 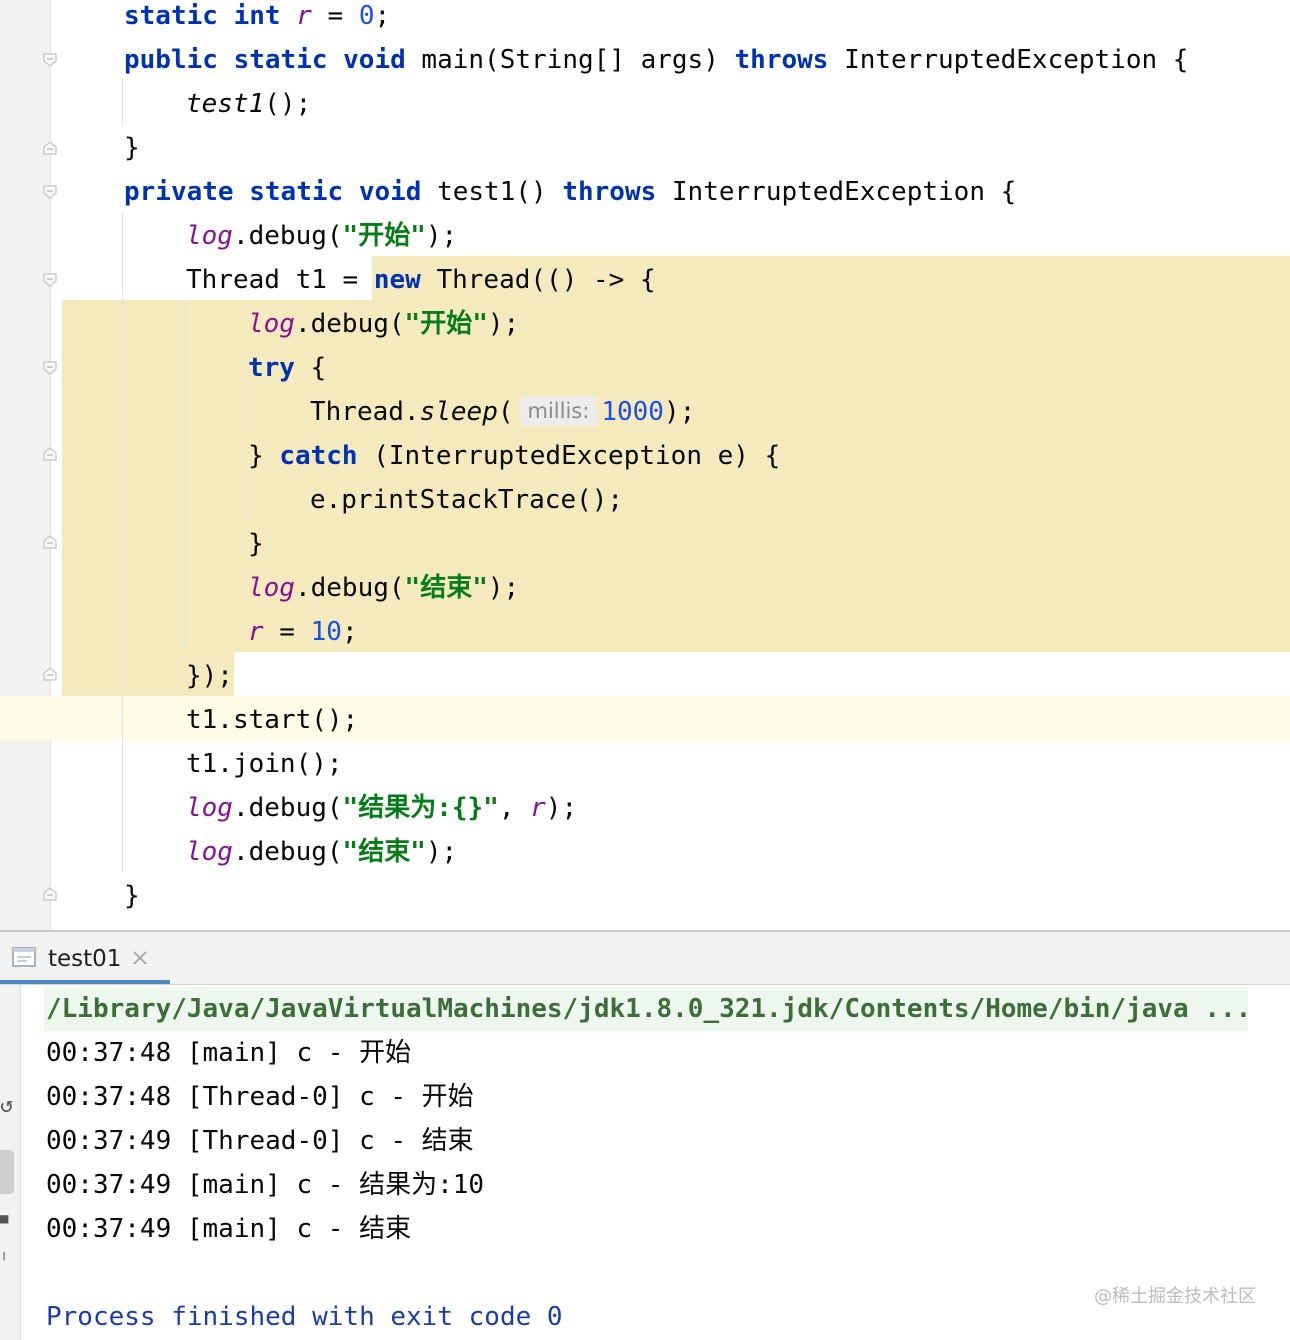 What do you see at coordinates (390, 192) in the screenshot?
I see `code-token: void` at bounding box center [390, 192].